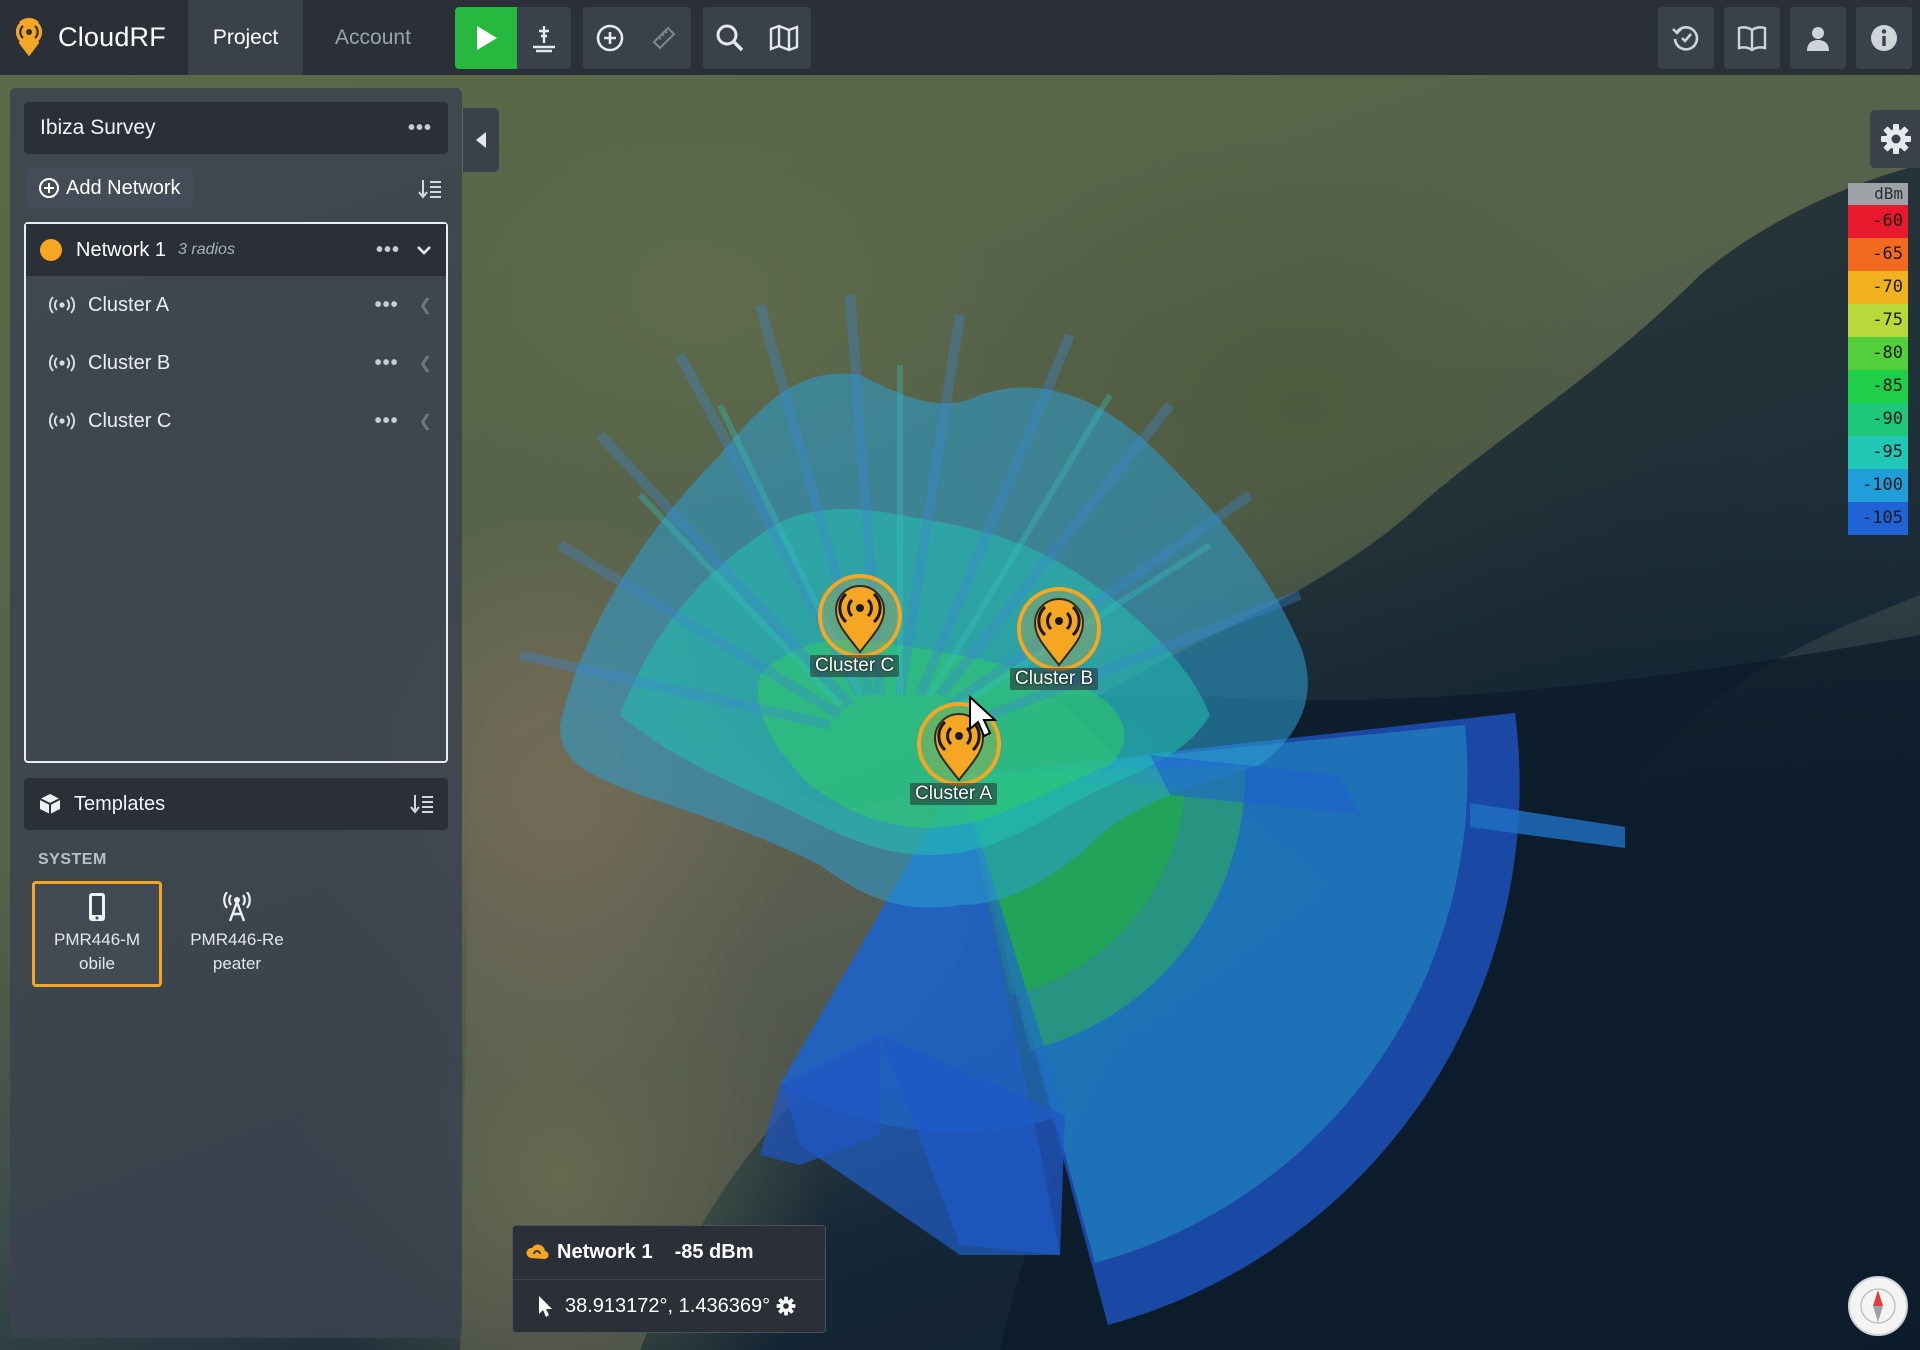 The image size is (1920, 1350). What do you see at coordinates (120, 803) in the screenshot?
I see `templates-title: Templates` at bounding box center [120, 803].